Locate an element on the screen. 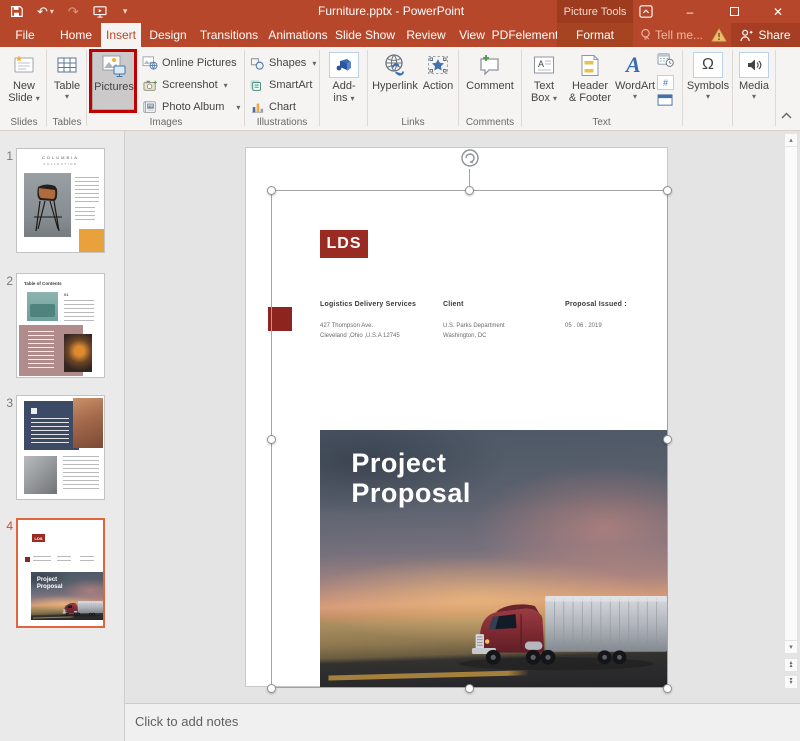  resize-handle-bottom-left is located at coordinates (271, 688).